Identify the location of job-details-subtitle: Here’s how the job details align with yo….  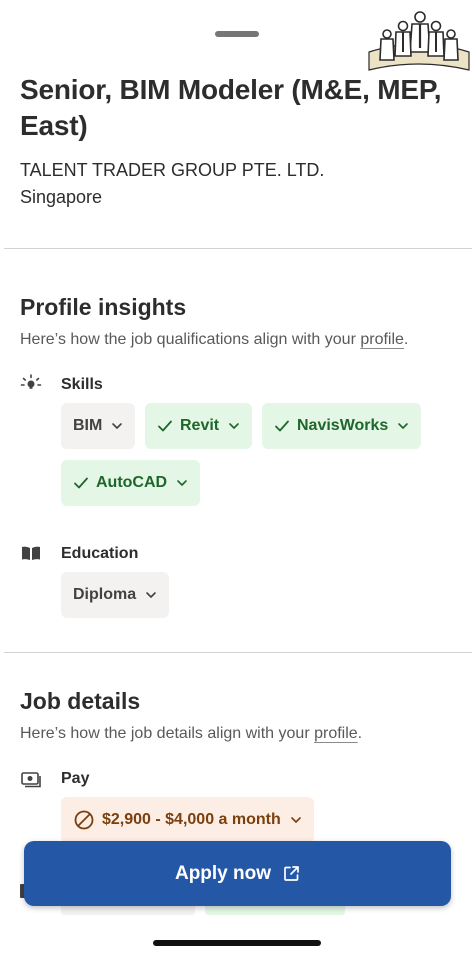
(191, 734).